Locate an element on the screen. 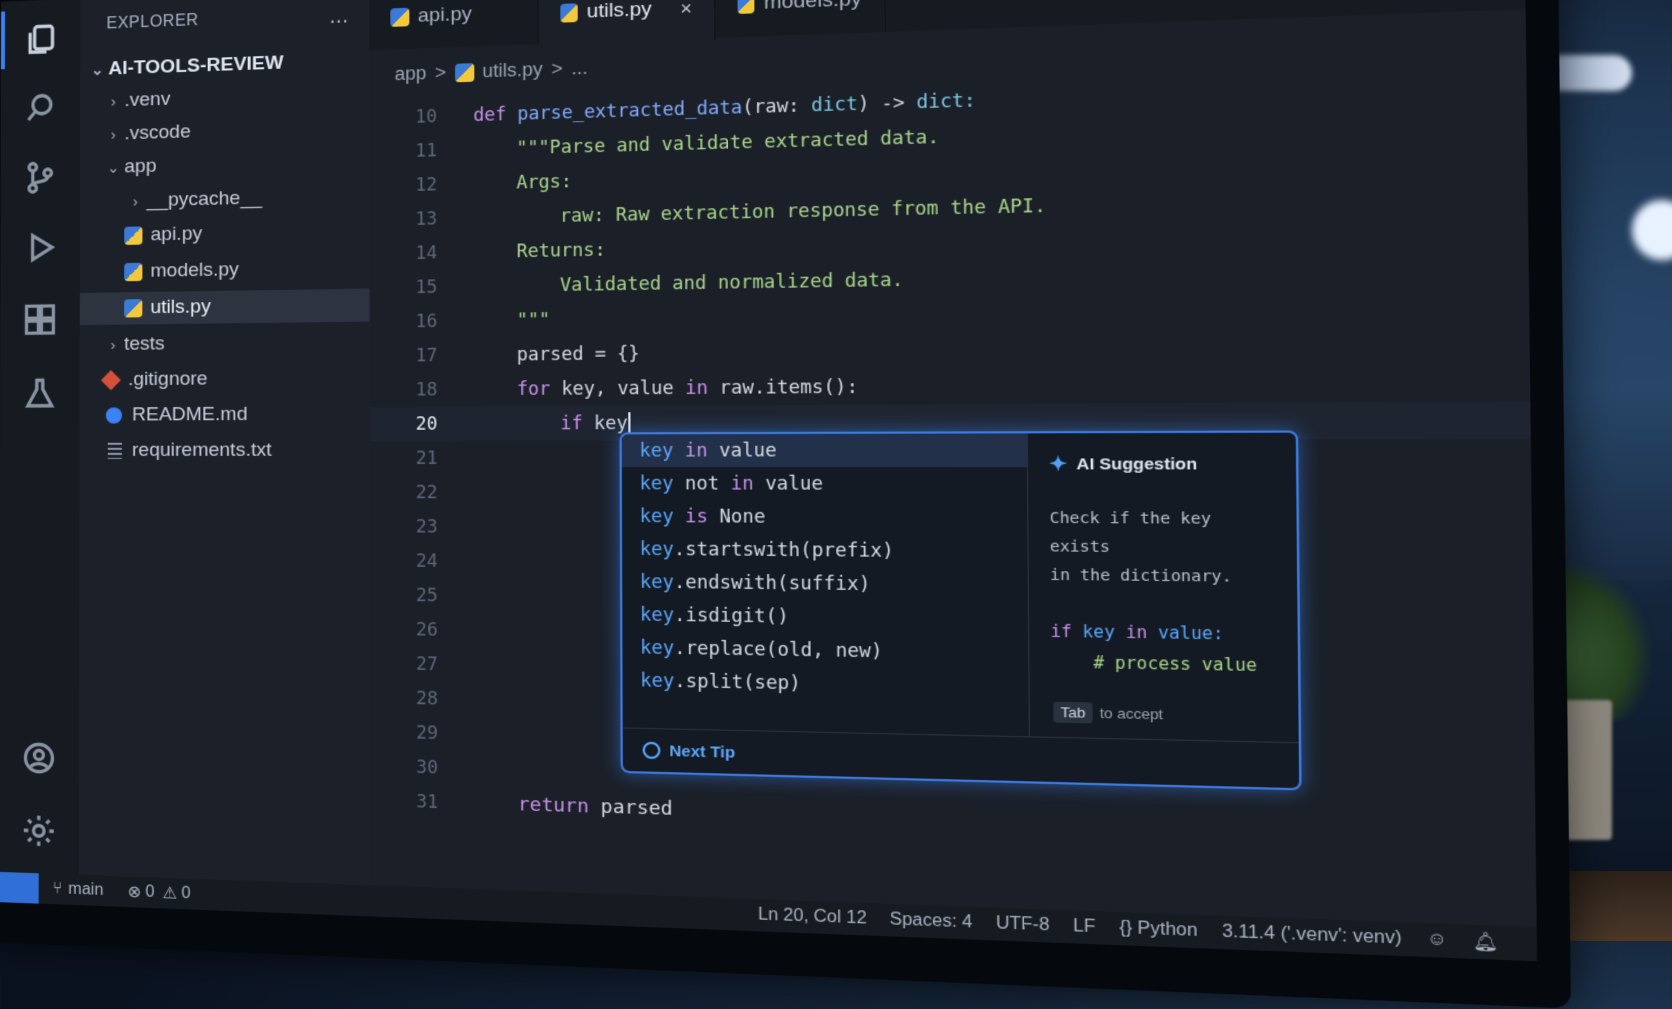 Image resolution: width=1672 pixels, height=1009 pixels. line-number: 23 is located at coordinates (422, 526).